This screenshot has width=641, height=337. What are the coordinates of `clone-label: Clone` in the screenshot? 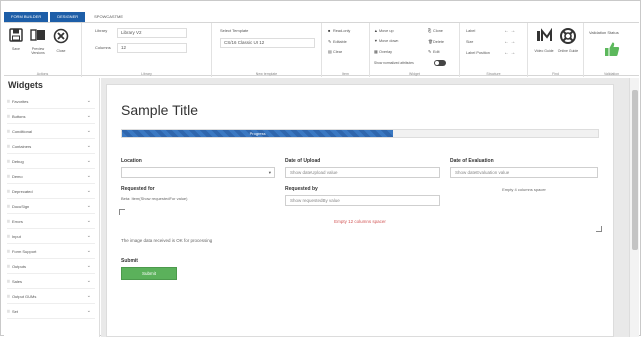 It's located at (438, 31).